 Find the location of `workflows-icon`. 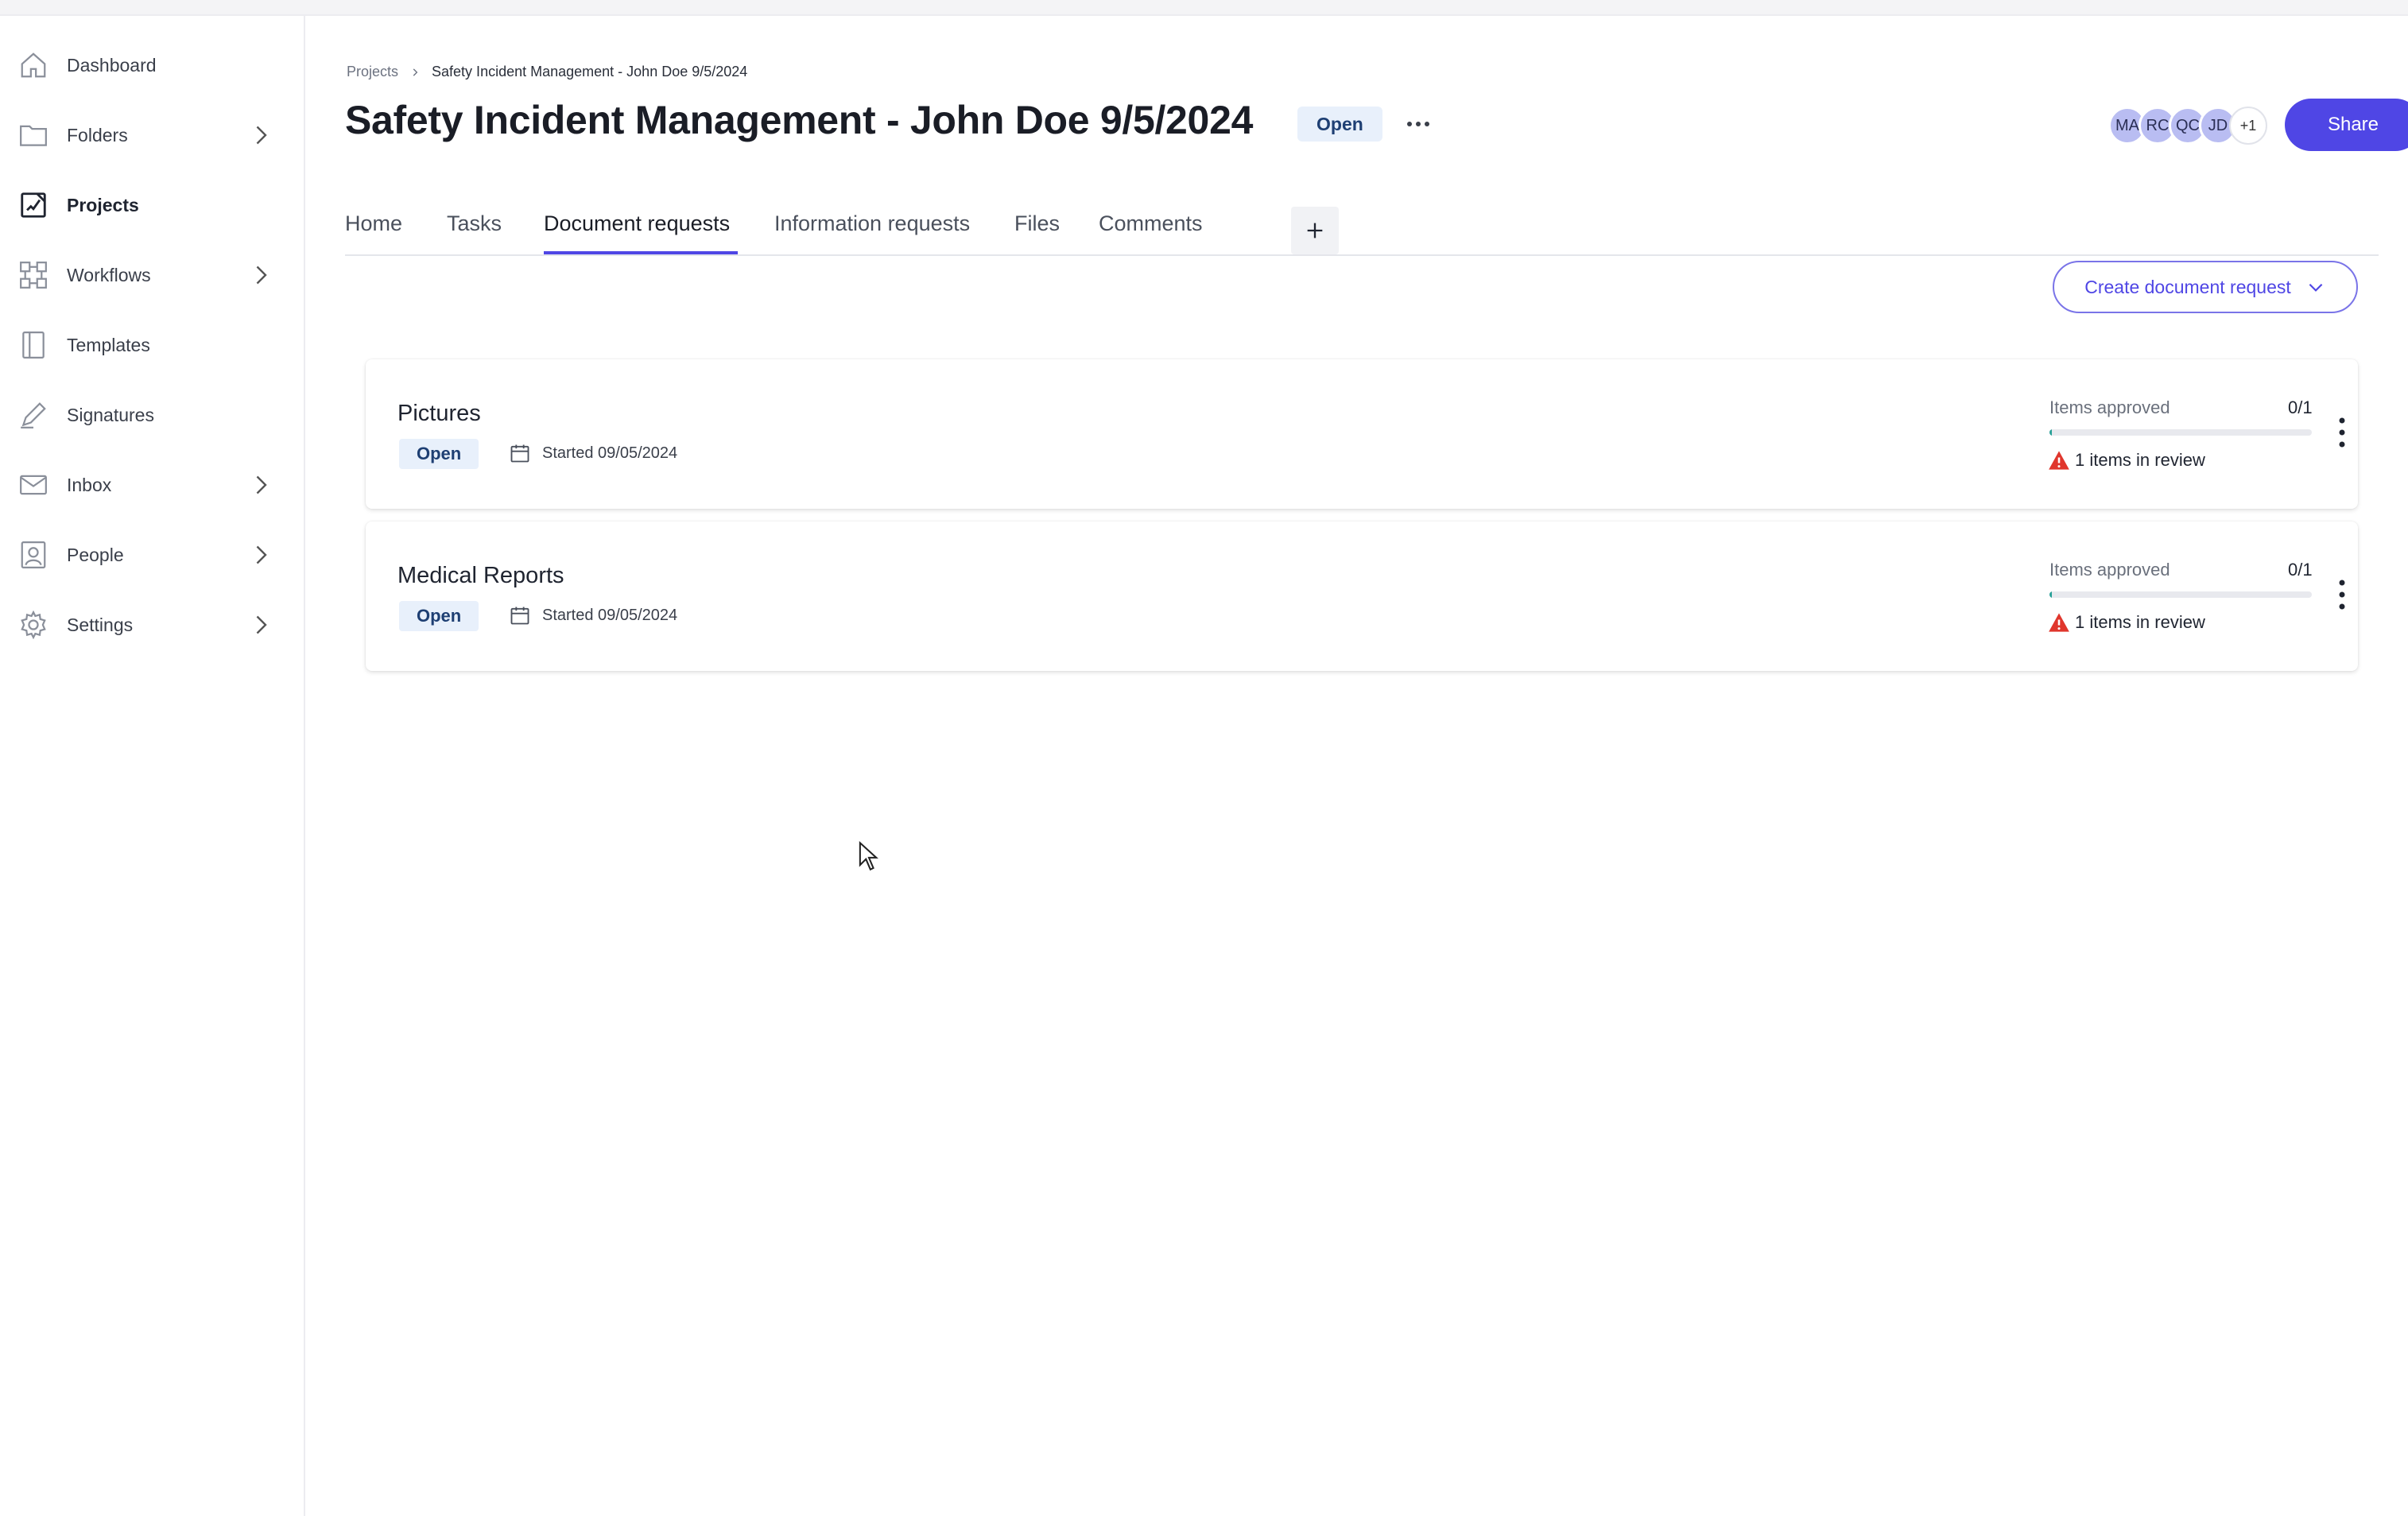

workflows-icon is located at coordinates (33, 275).